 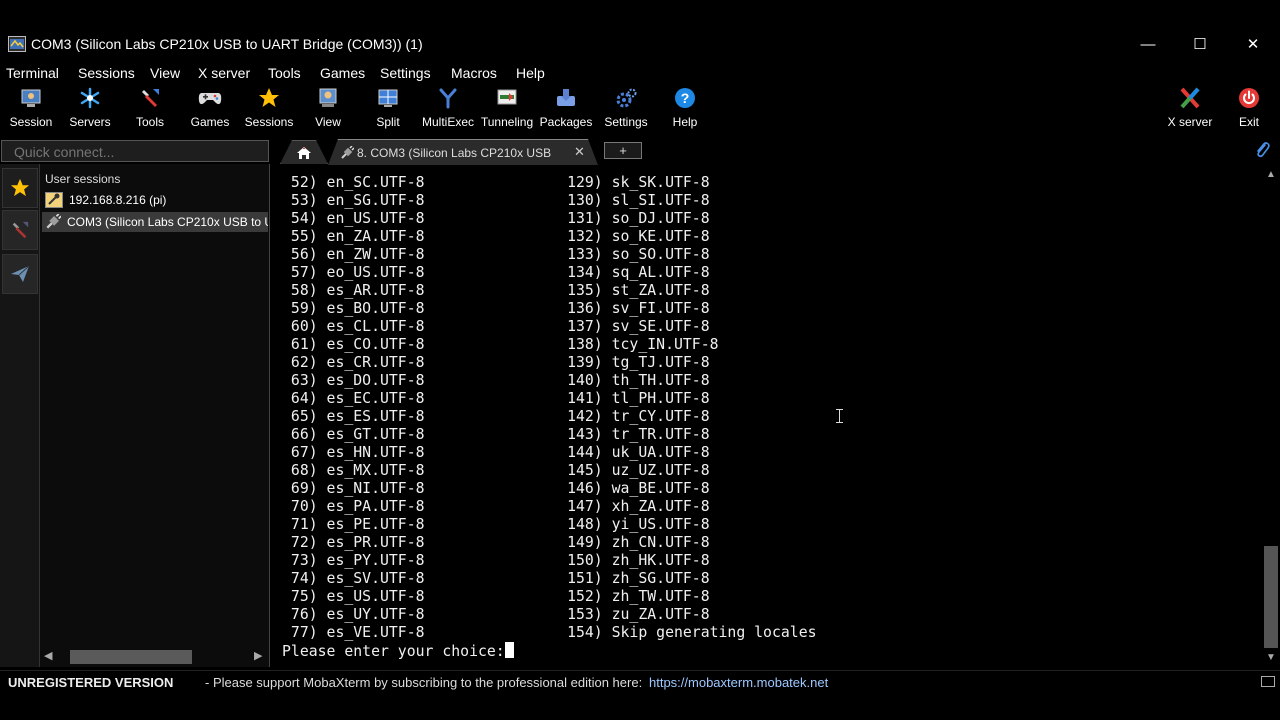 I want to click on view-button: View, so click(x=328, y=109).